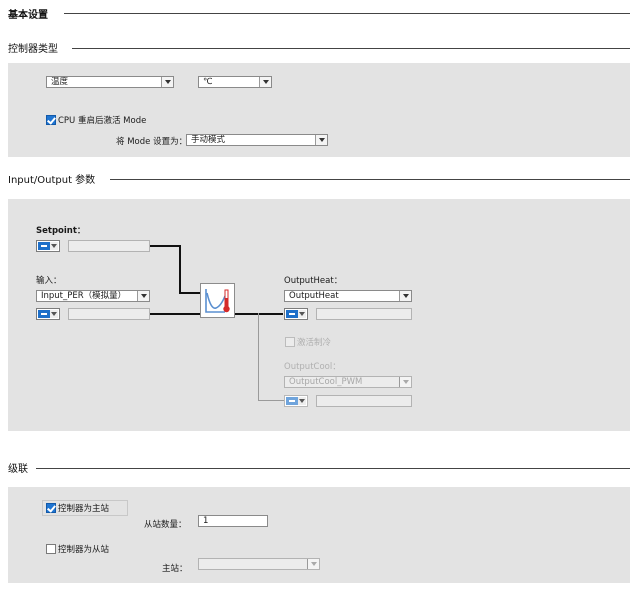 The height and width of the screenshot is (590, 638). What do you see at coordinates (84, 550) in the screenshot?
I see `slave-label: 控制器为从站` at bounding box center [84, 550].